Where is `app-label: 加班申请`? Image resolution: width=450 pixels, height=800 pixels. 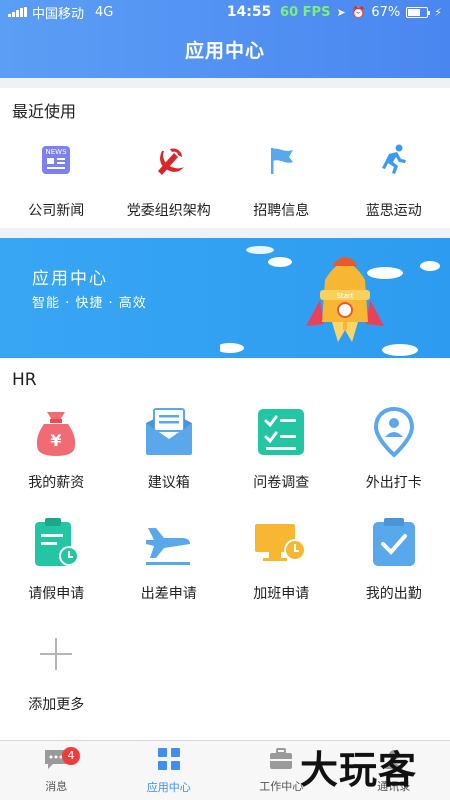 app-label: 加班申请 is located at coordinates (281, 594).